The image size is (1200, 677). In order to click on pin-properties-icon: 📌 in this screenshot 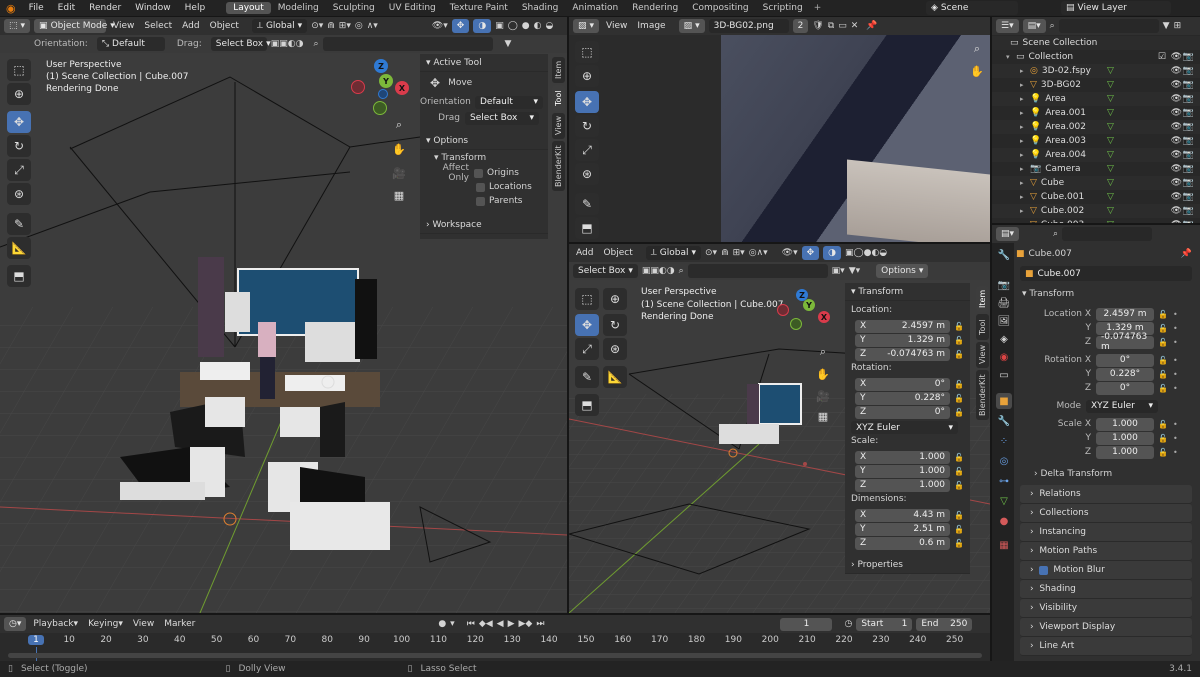, I will do `click(1186, 254)`.